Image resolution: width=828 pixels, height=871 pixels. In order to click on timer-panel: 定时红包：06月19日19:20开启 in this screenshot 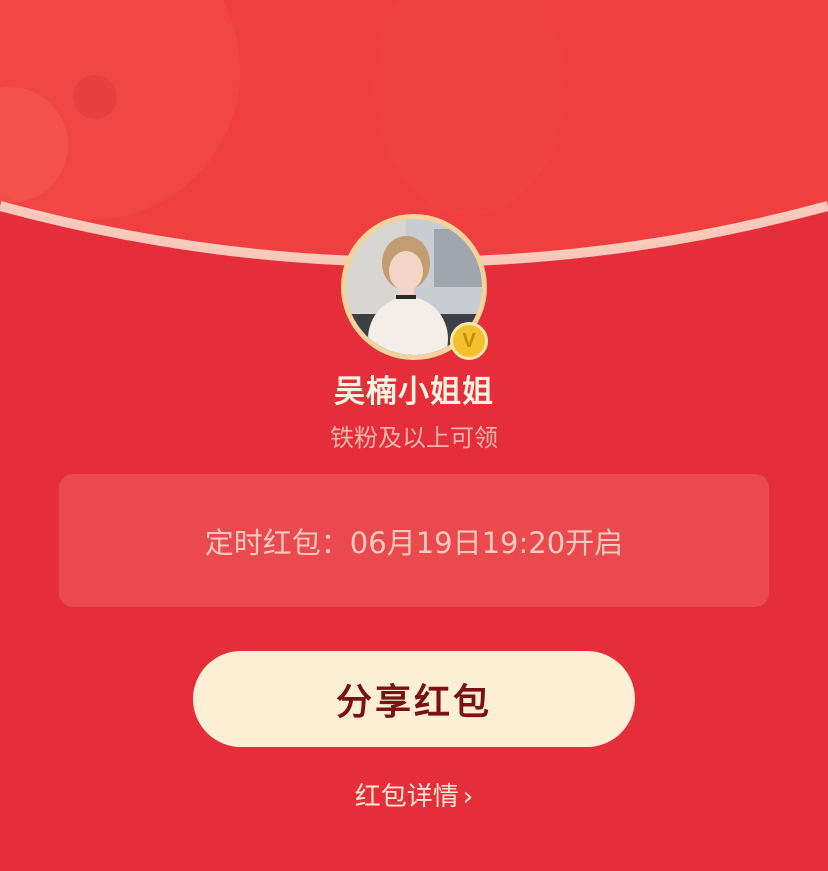, I will do `click(414, 540)`.